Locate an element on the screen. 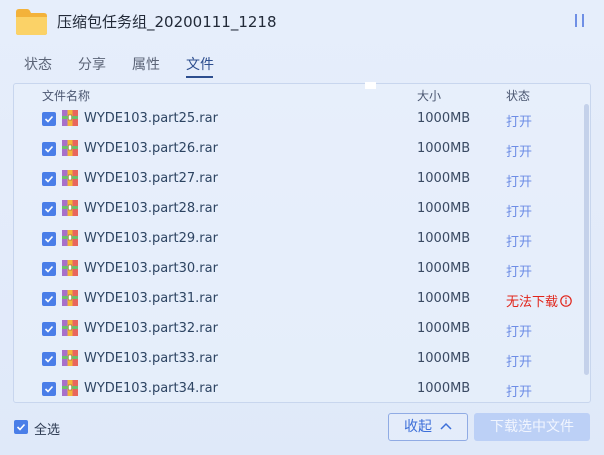  table-row: WYDE103.part32.rar 1000MB 打开 is located at coordinates (297, 329).